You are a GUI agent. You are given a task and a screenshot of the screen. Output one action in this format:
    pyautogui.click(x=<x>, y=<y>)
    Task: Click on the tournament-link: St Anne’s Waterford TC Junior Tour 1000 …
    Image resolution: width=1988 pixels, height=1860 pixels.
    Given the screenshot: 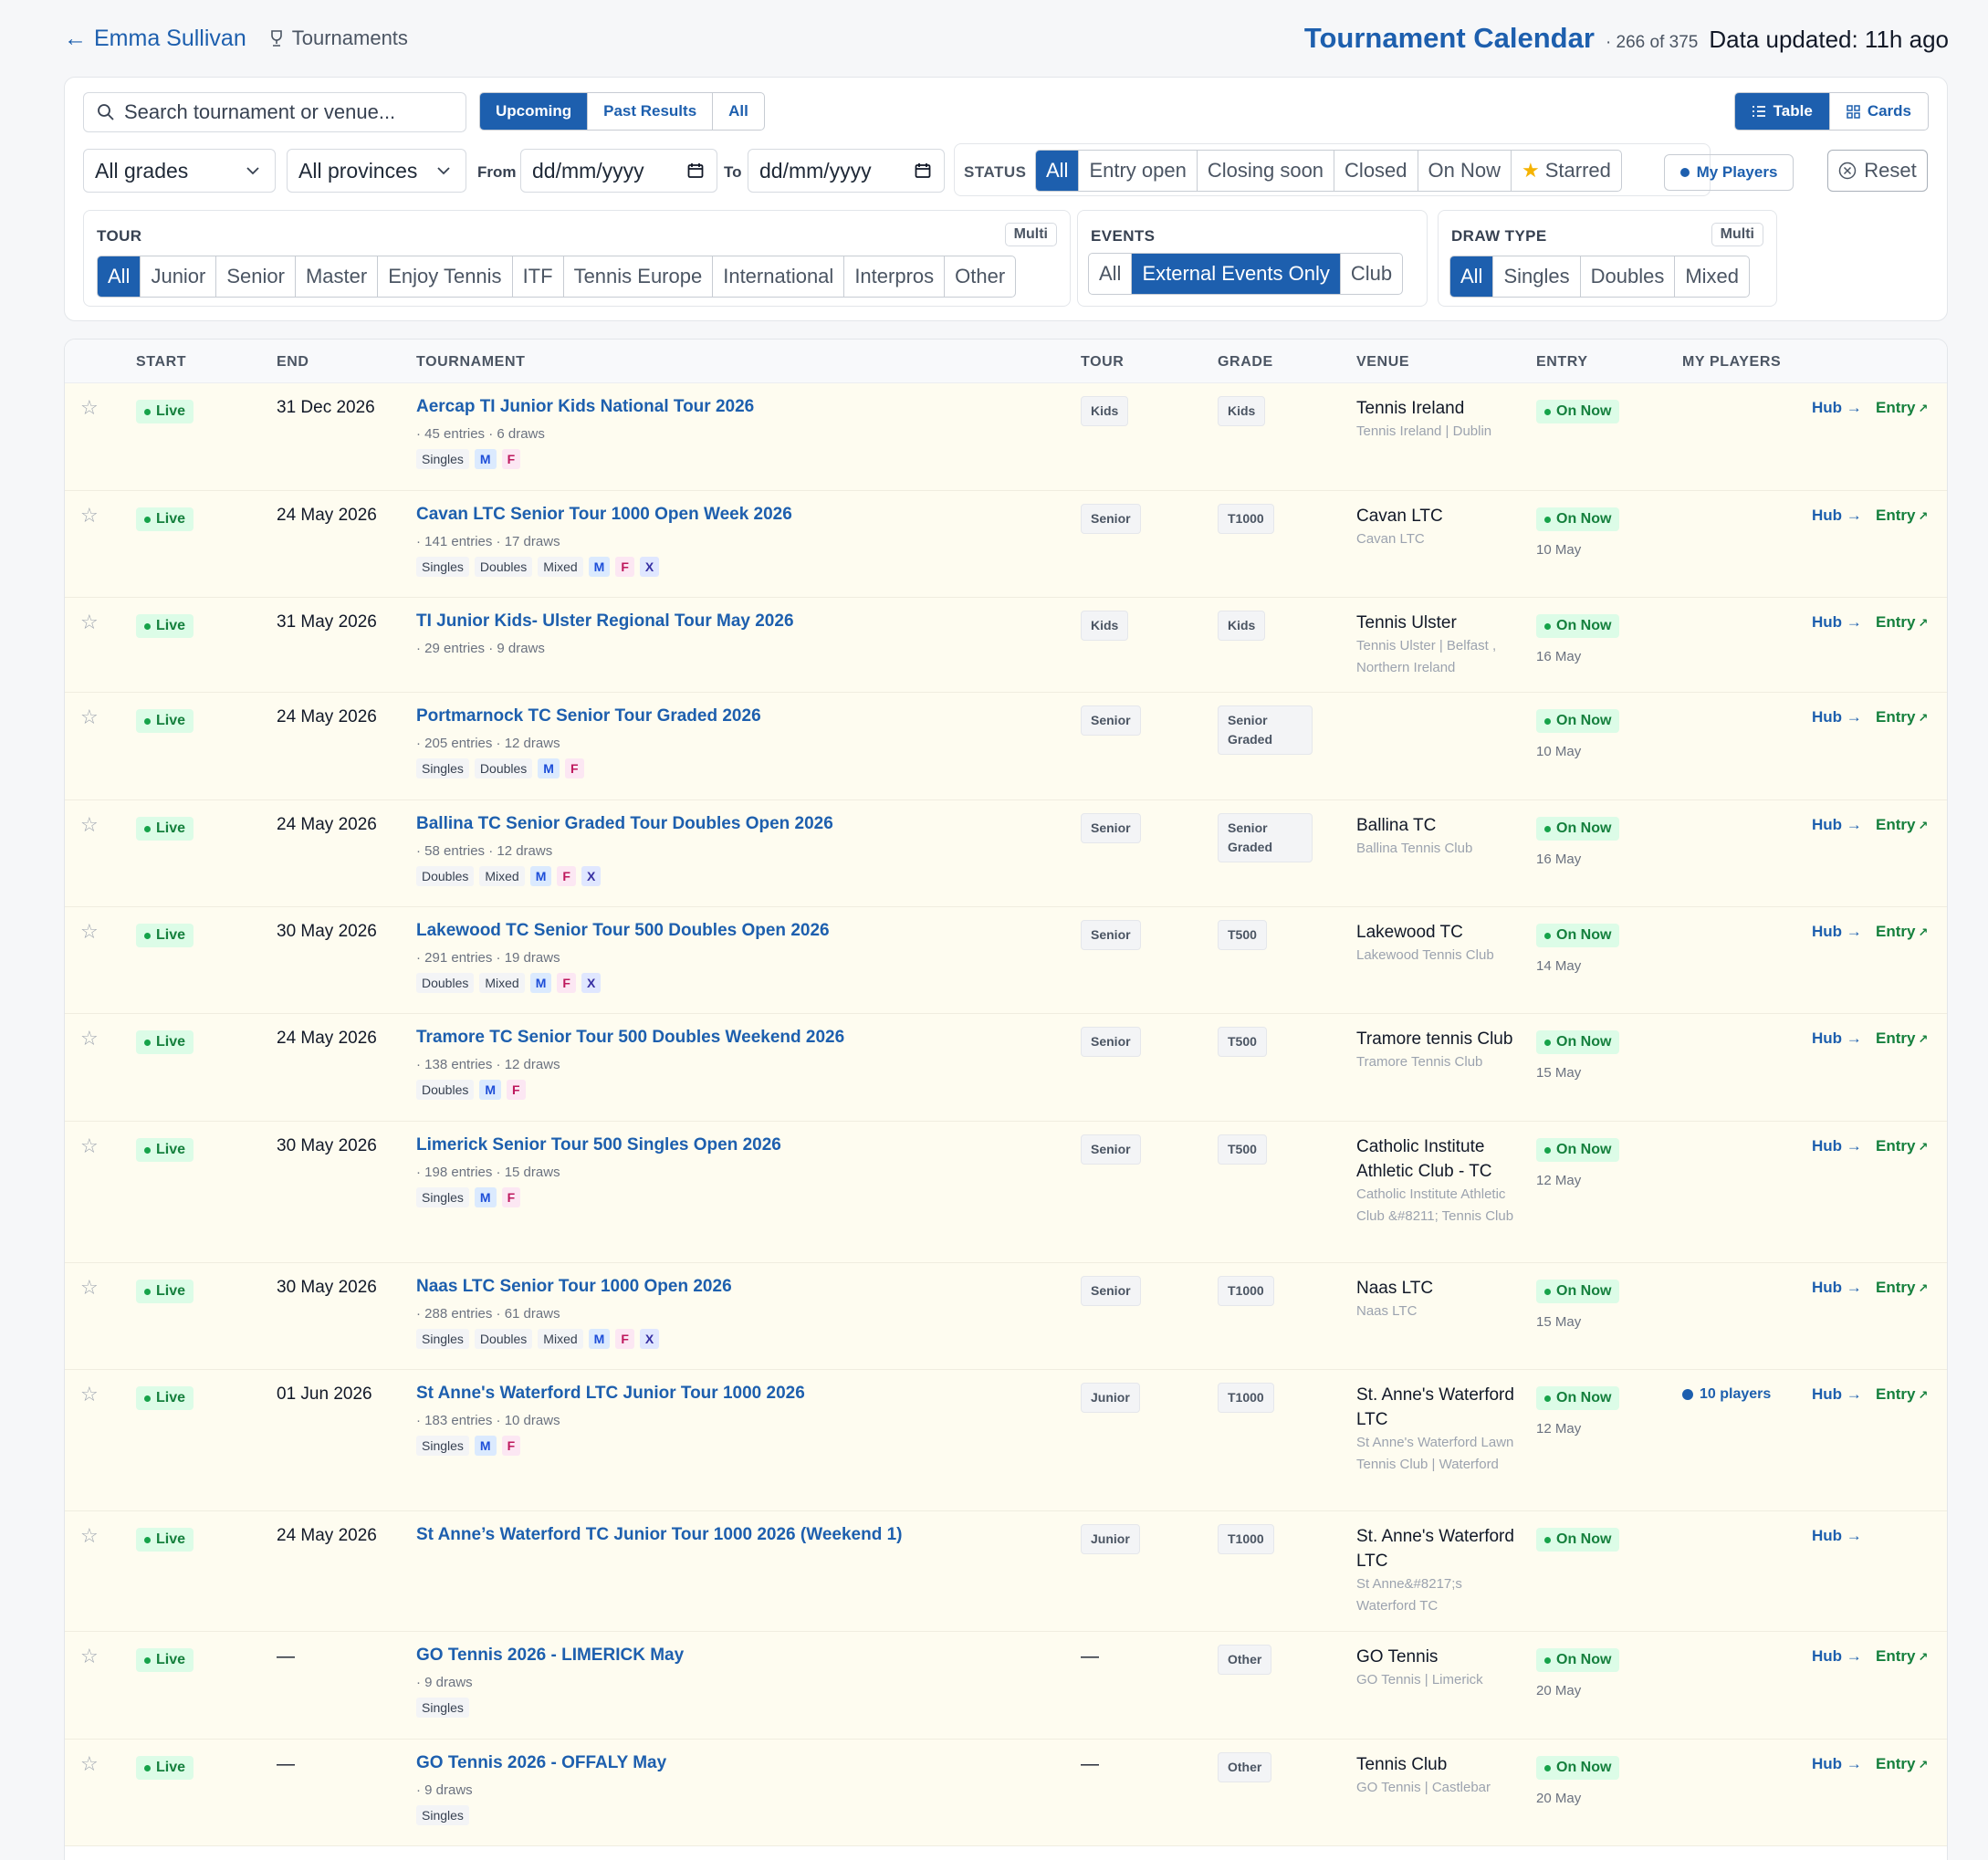 What is the action you would take?
    pyautogui.click(x=735, y=1535)
    